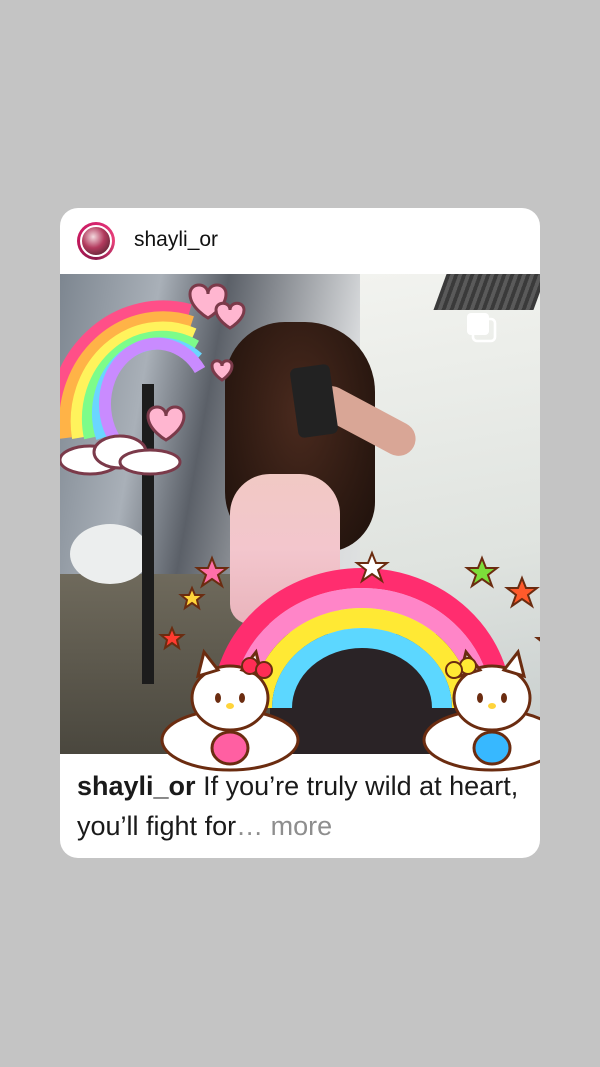 The width and height of the screenshot is (600, 1067). I want to click on photo-vent, so click(486, 292).